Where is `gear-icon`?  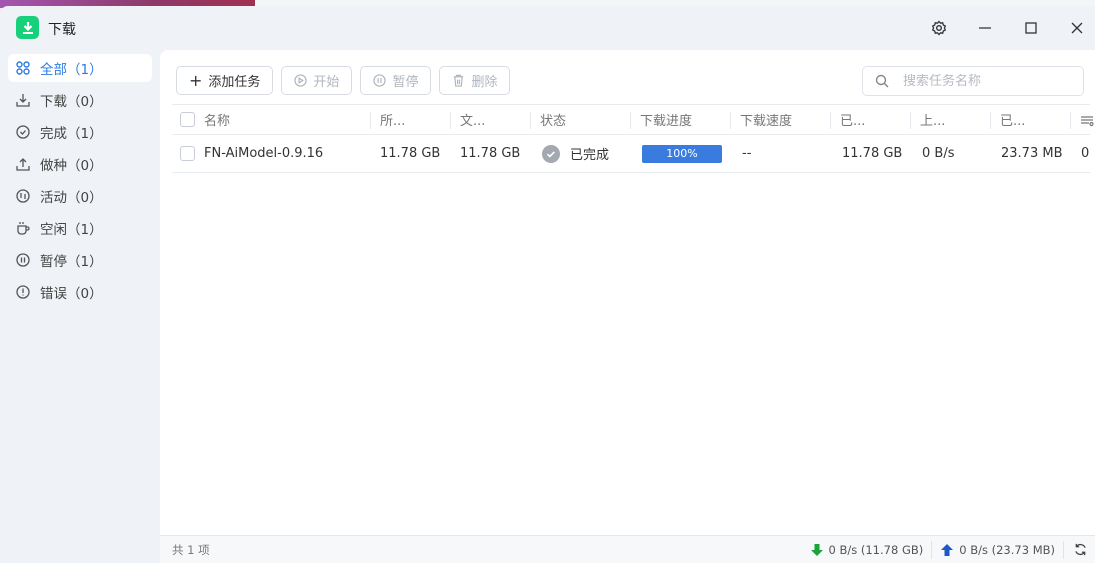
gear-icon is located at coordinates (939, 28).